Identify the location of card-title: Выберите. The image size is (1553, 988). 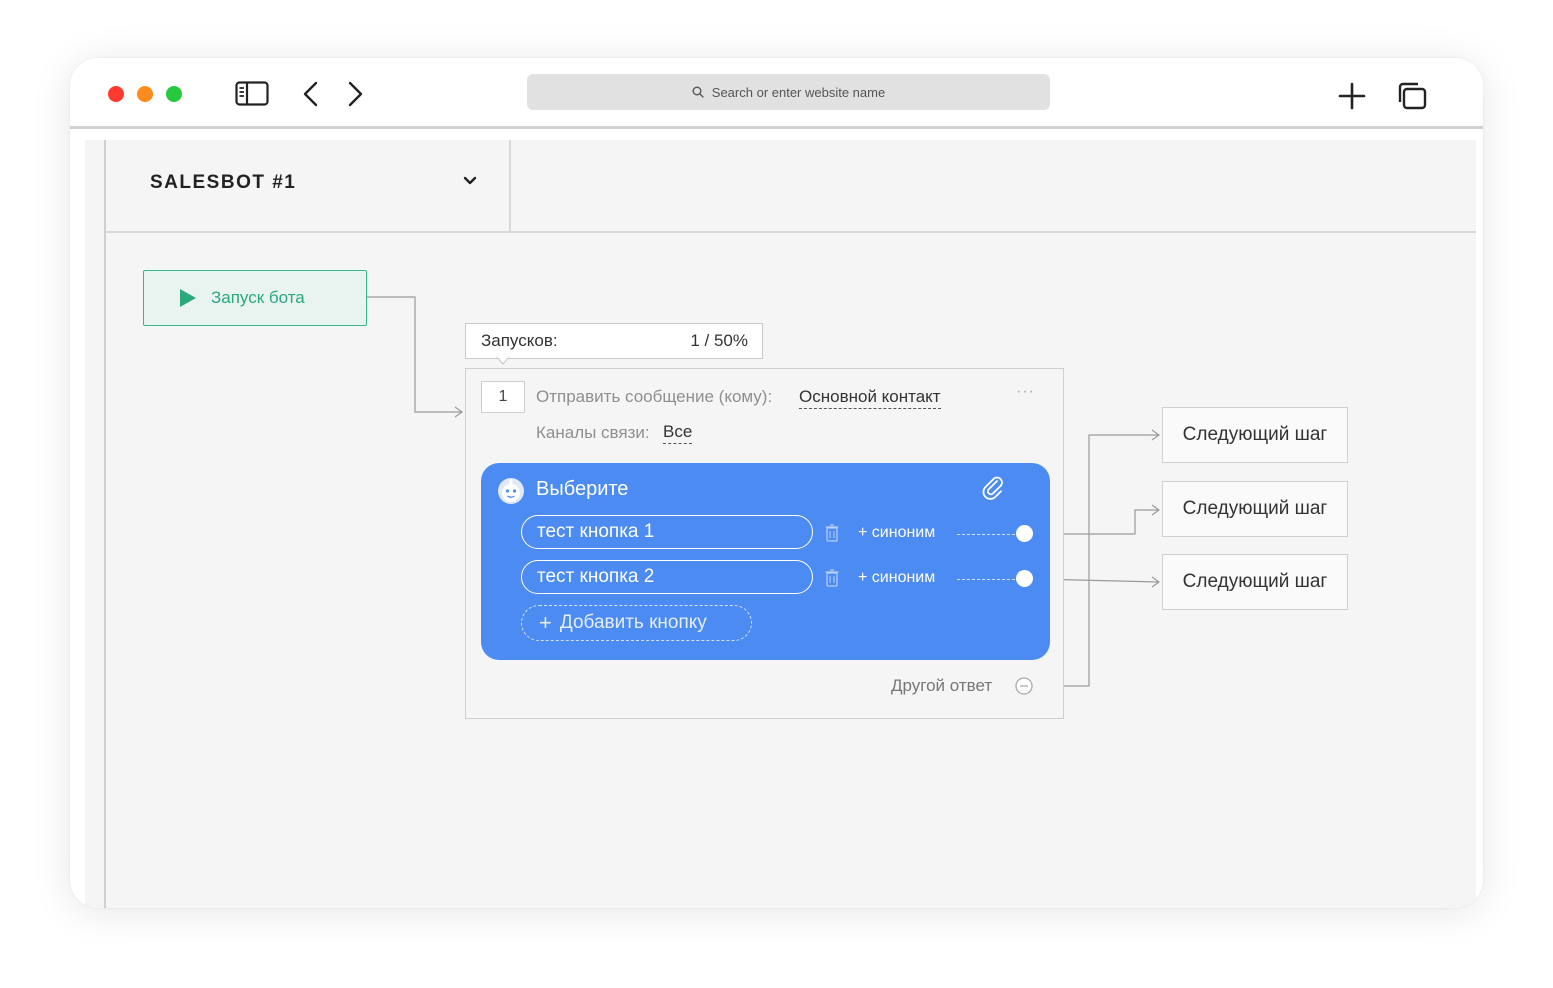
(582, 489).